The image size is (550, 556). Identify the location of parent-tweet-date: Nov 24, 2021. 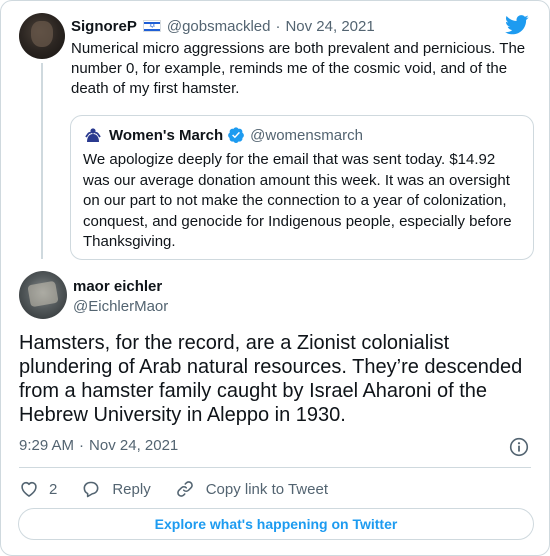
(329, 26).